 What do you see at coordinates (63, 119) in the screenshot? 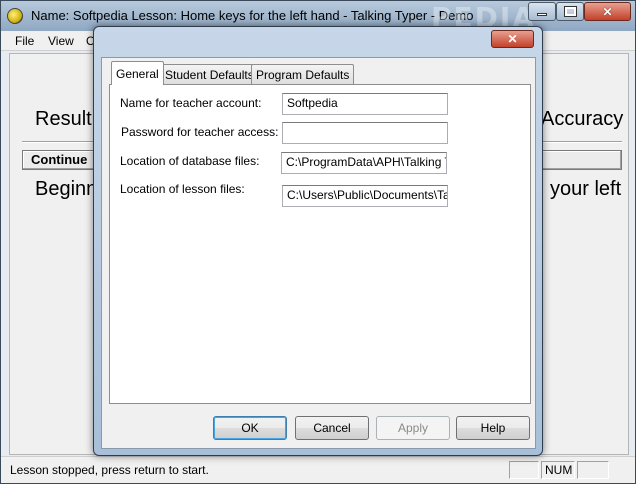
I see `results-heading: Result` at bounding box center [63, 119].